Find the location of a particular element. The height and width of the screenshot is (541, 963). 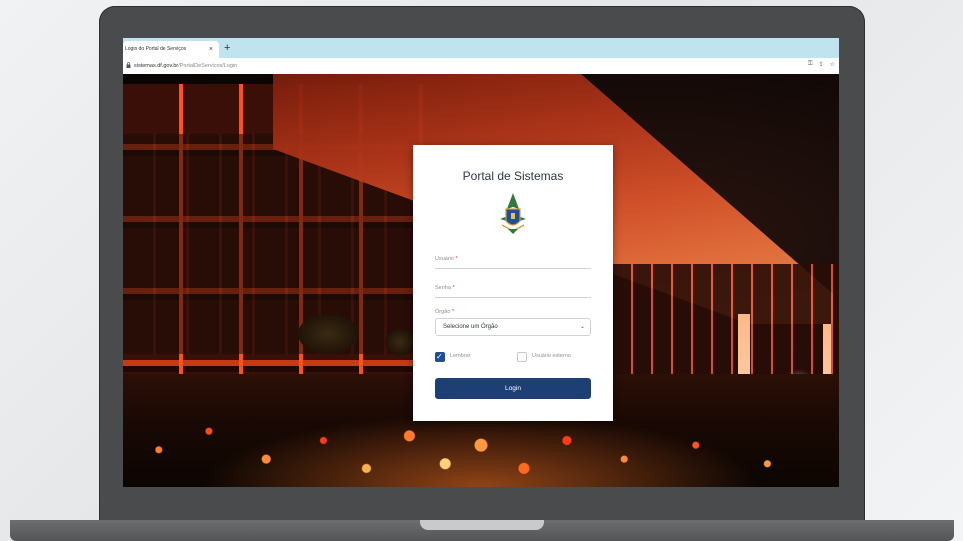

username-label: Usuário * is located at coordinates (446, 259).